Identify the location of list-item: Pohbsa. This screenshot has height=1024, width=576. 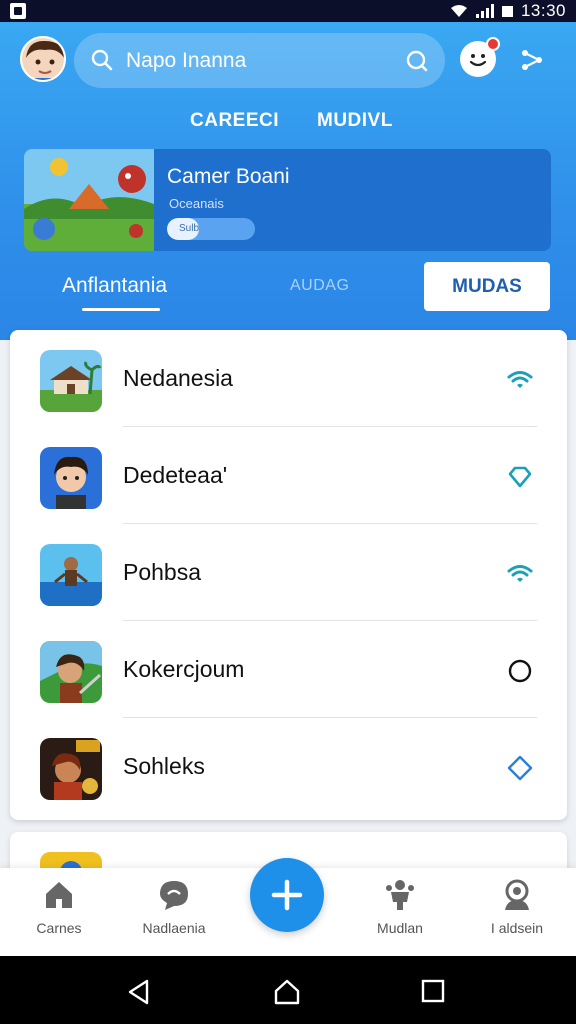
(288, 572).